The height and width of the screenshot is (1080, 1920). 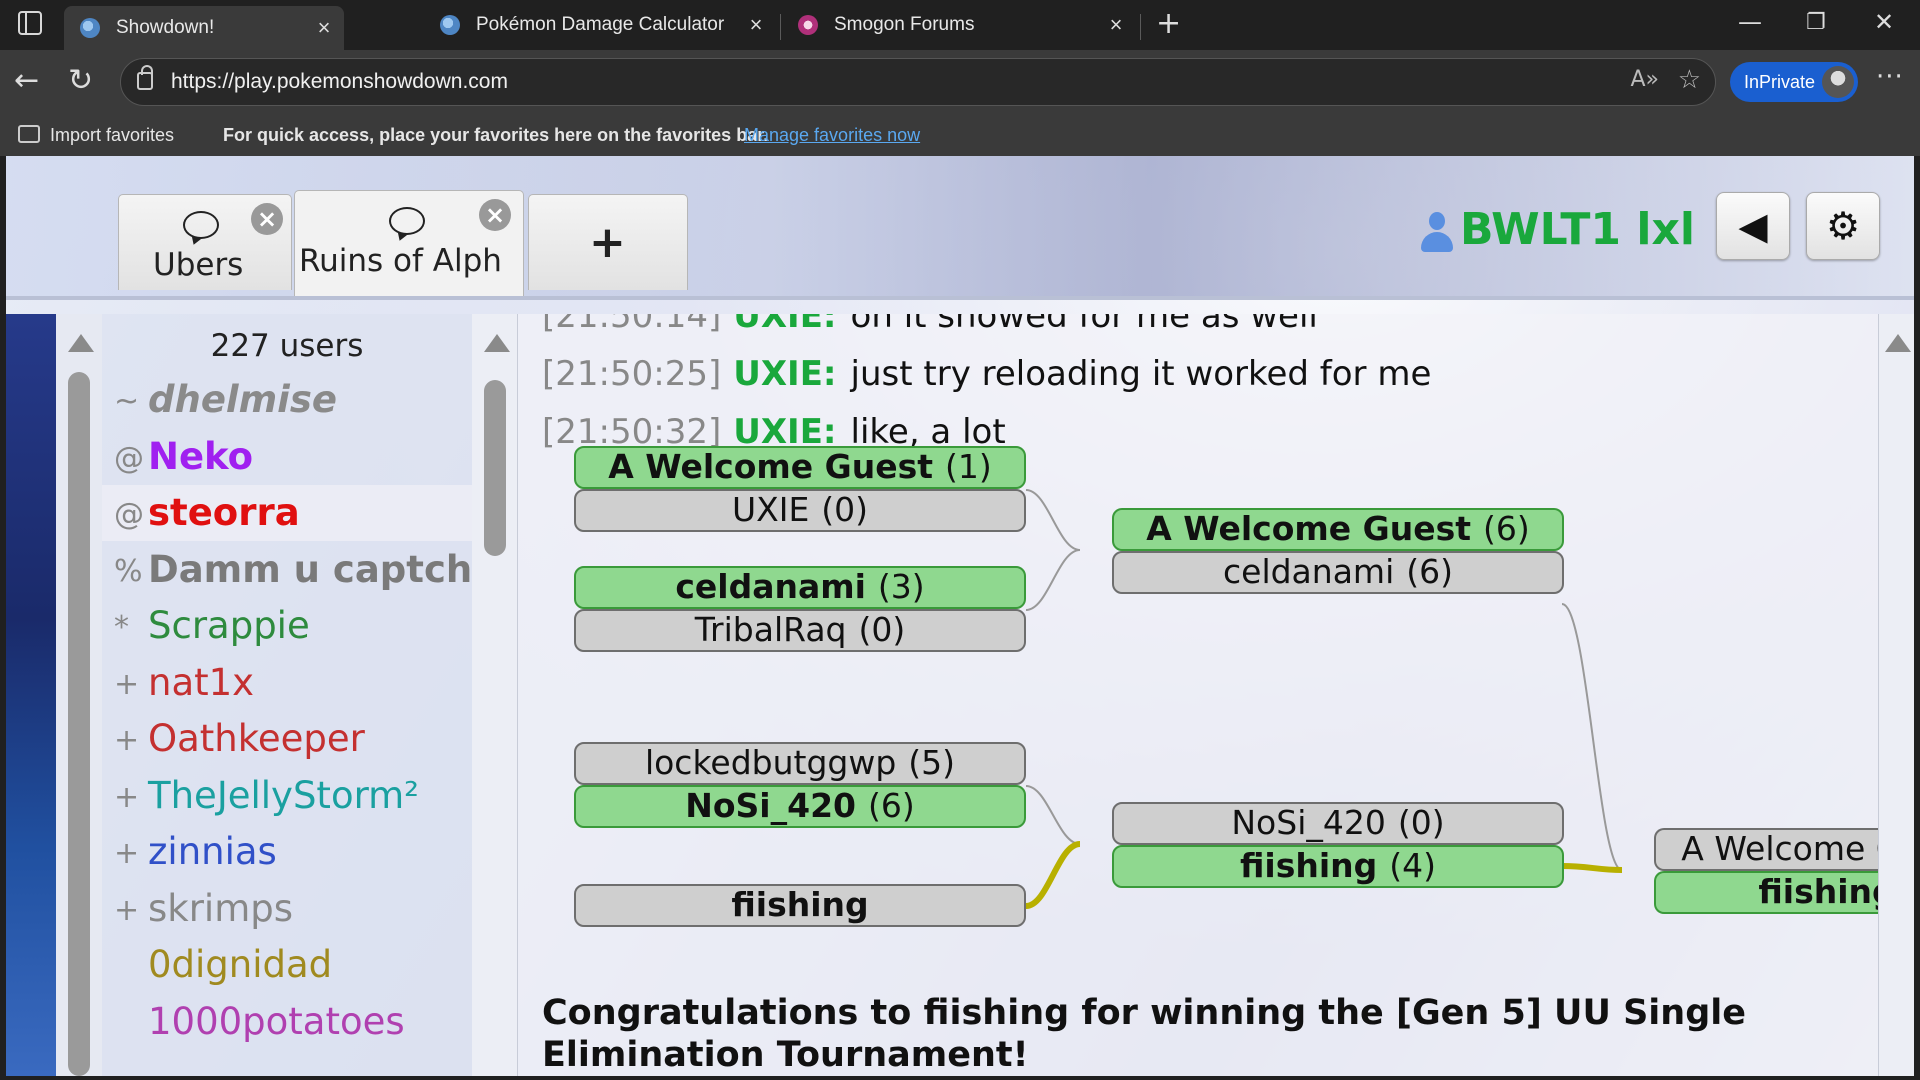 I want to click on bracket-player-name: TribalRaq, so click(x=771, y=630).